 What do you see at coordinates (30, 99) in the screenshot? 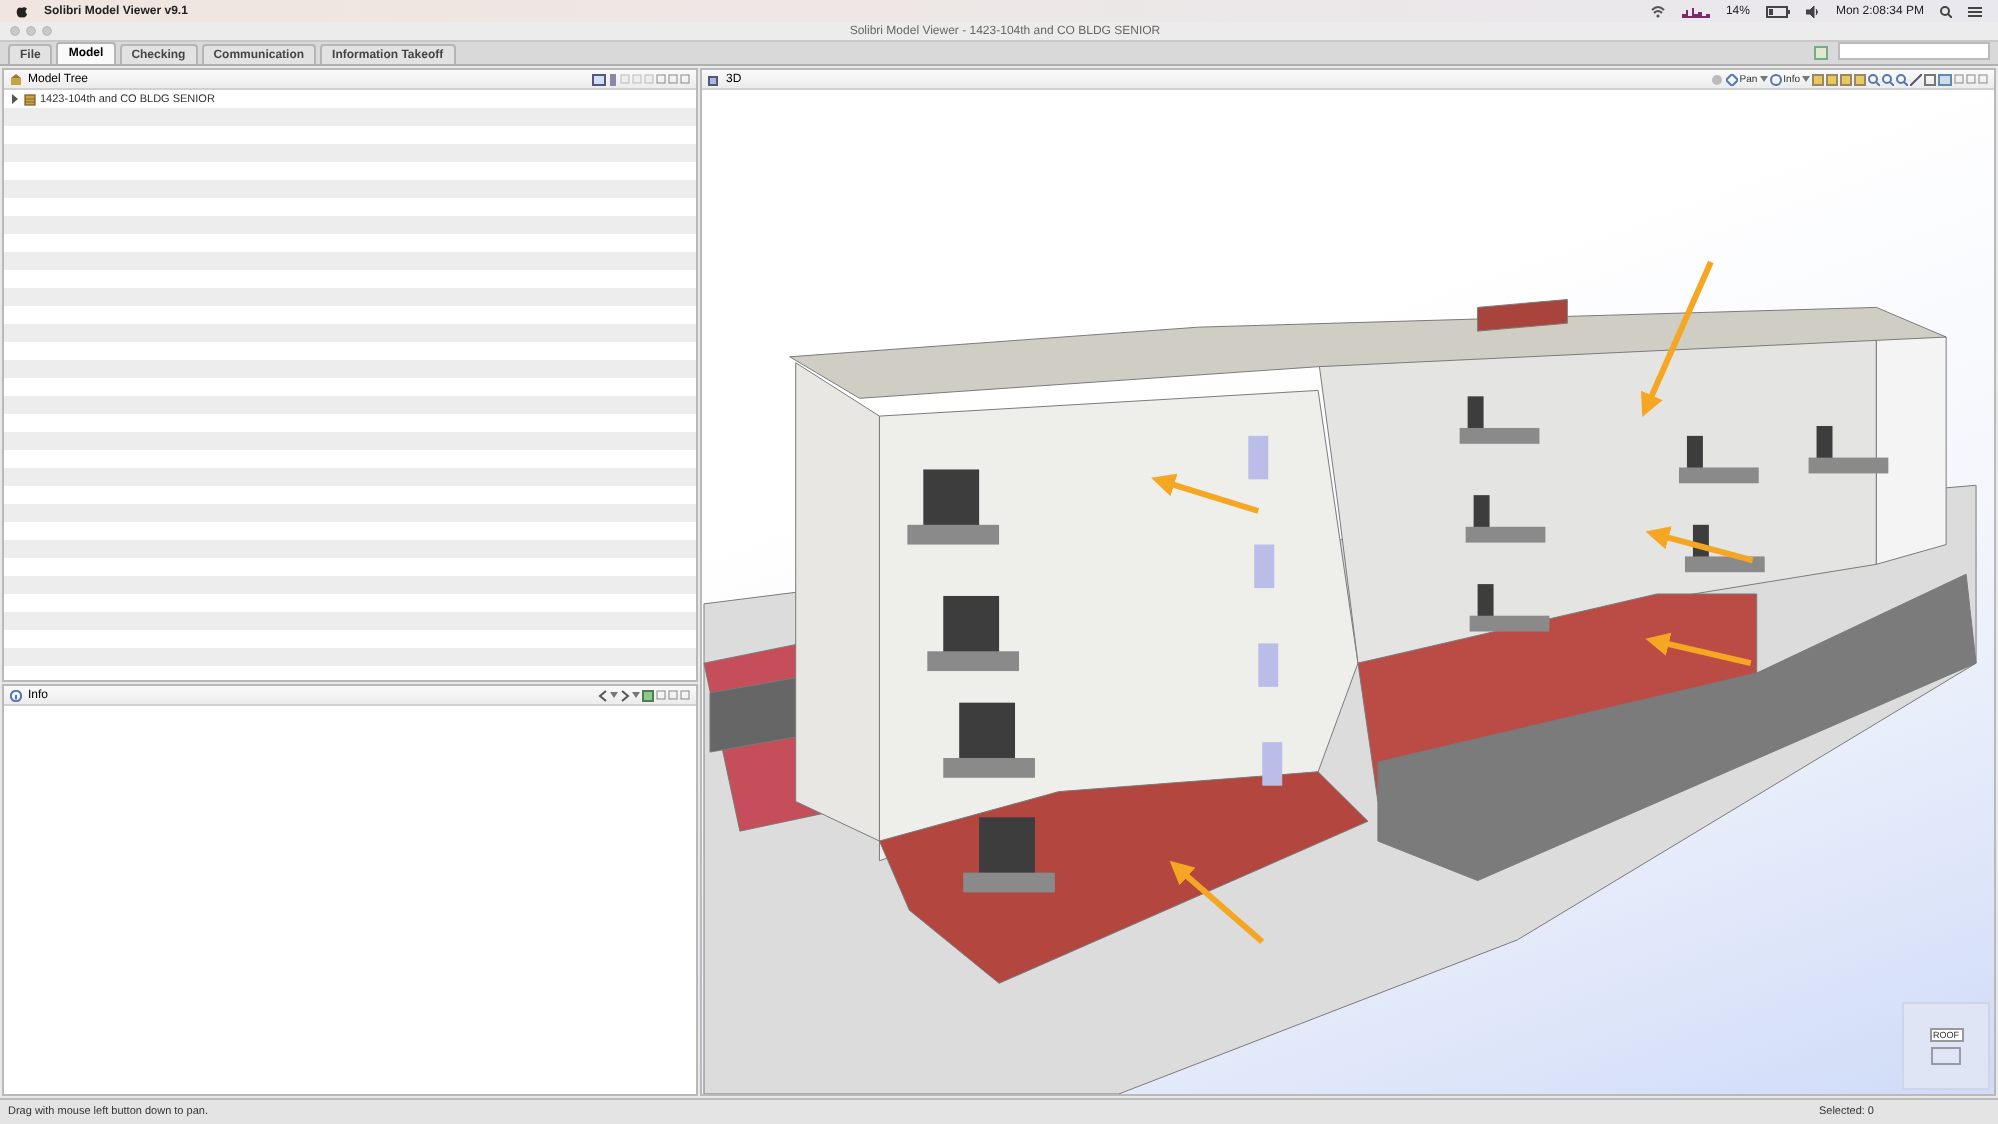
I see `building-icon` at bounding box center [30, 99].